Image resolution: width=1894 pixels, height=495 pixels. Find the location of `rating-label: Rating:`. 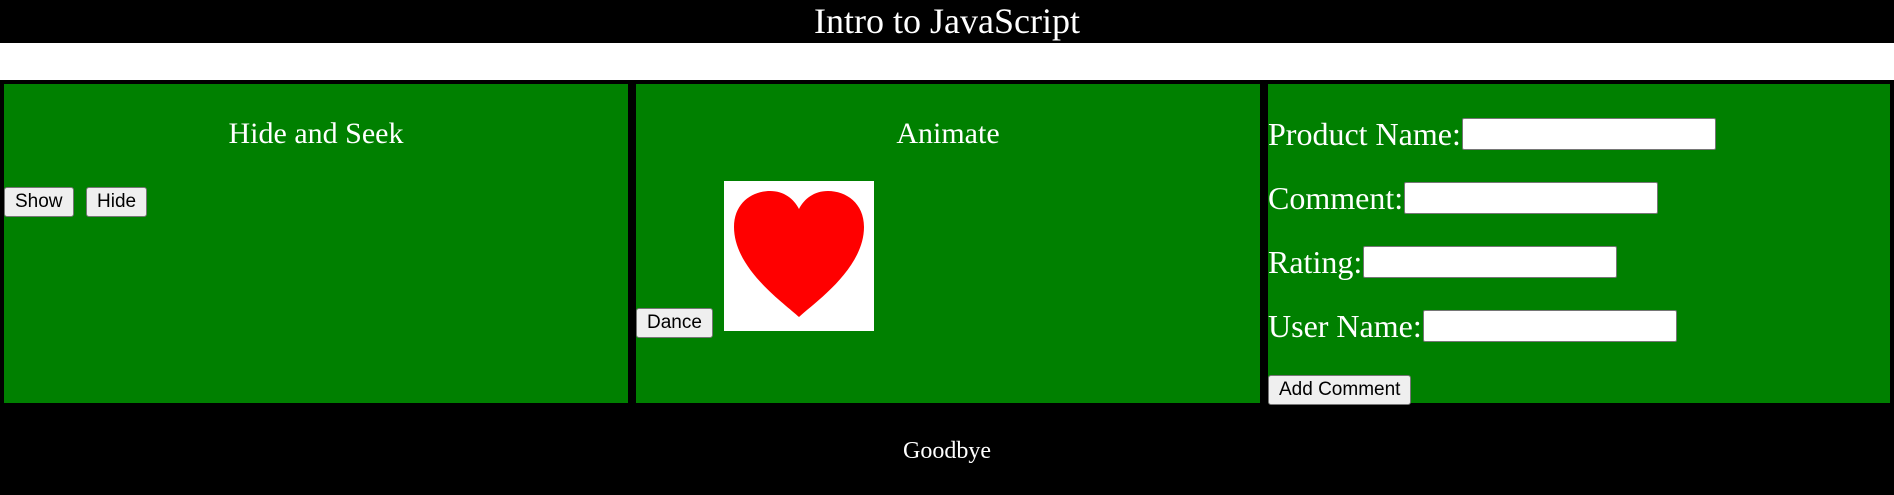

rating-label: Rating: is located at coordinates (1315, 262).